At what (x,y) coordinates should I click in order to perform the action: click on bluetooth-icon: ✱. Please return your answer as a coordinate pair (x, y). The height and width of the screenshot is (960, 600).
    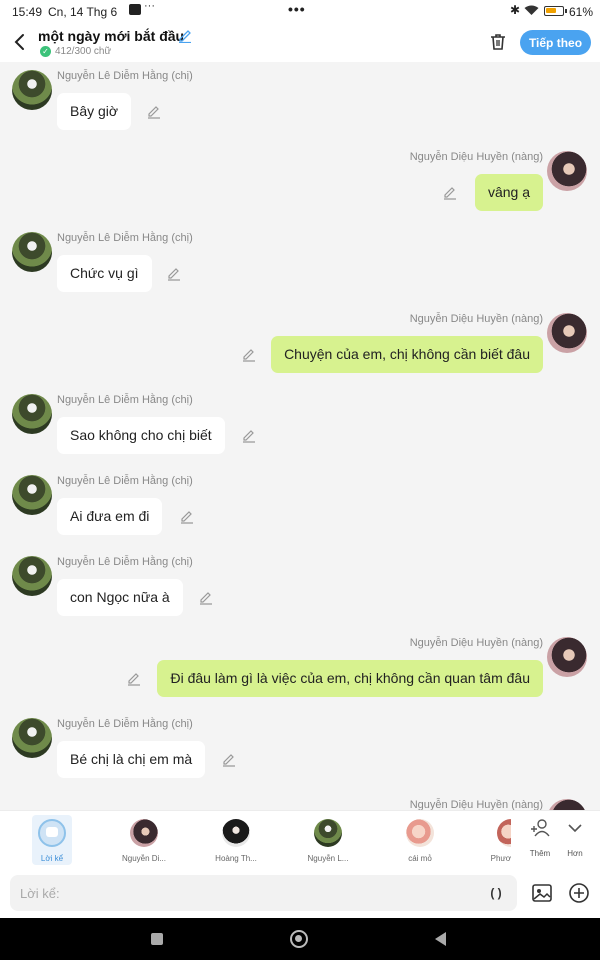
    Looking at the image, I should click on (515, 10).